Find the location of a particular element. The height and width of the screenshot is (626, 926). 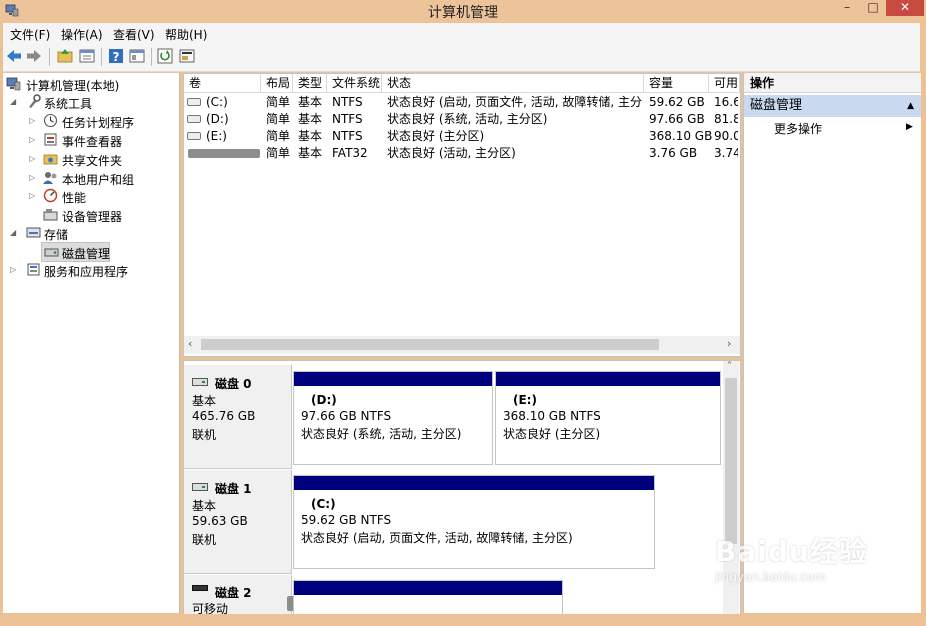

tree-item-event-viewer: ▷ 事件查看器 is located at coordinates (101, 140).